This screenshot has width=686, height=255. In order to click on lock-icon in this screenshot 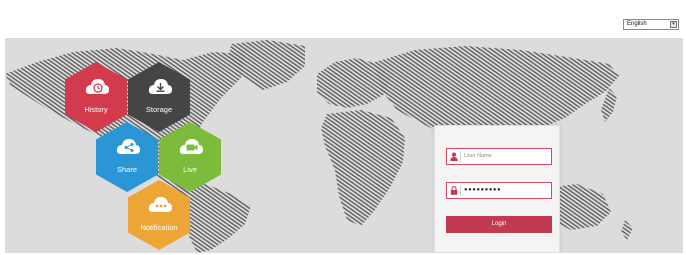, I will do `click(454, 190)`.